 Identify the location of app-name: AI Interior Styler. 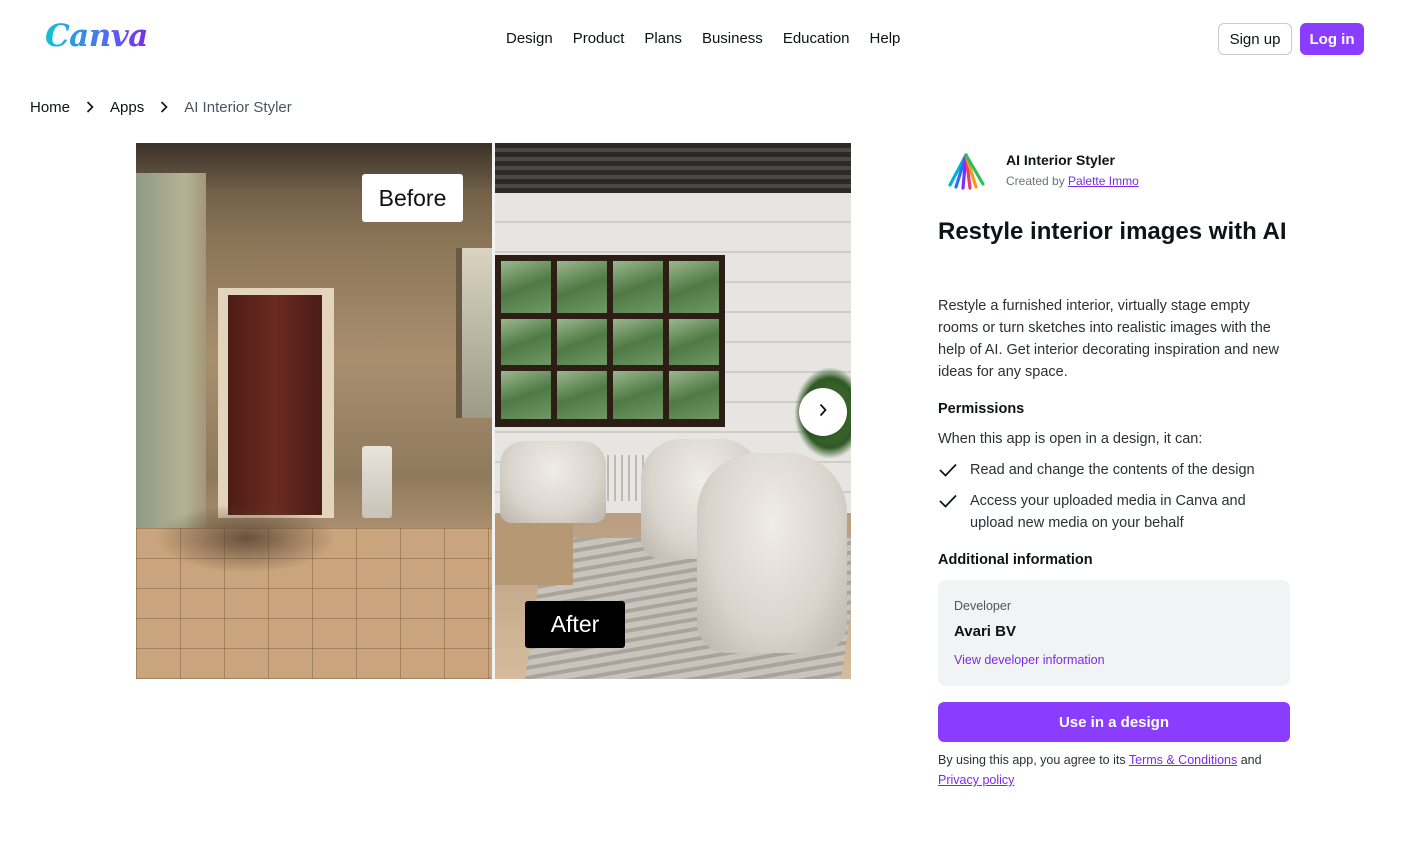
(1060, 160).